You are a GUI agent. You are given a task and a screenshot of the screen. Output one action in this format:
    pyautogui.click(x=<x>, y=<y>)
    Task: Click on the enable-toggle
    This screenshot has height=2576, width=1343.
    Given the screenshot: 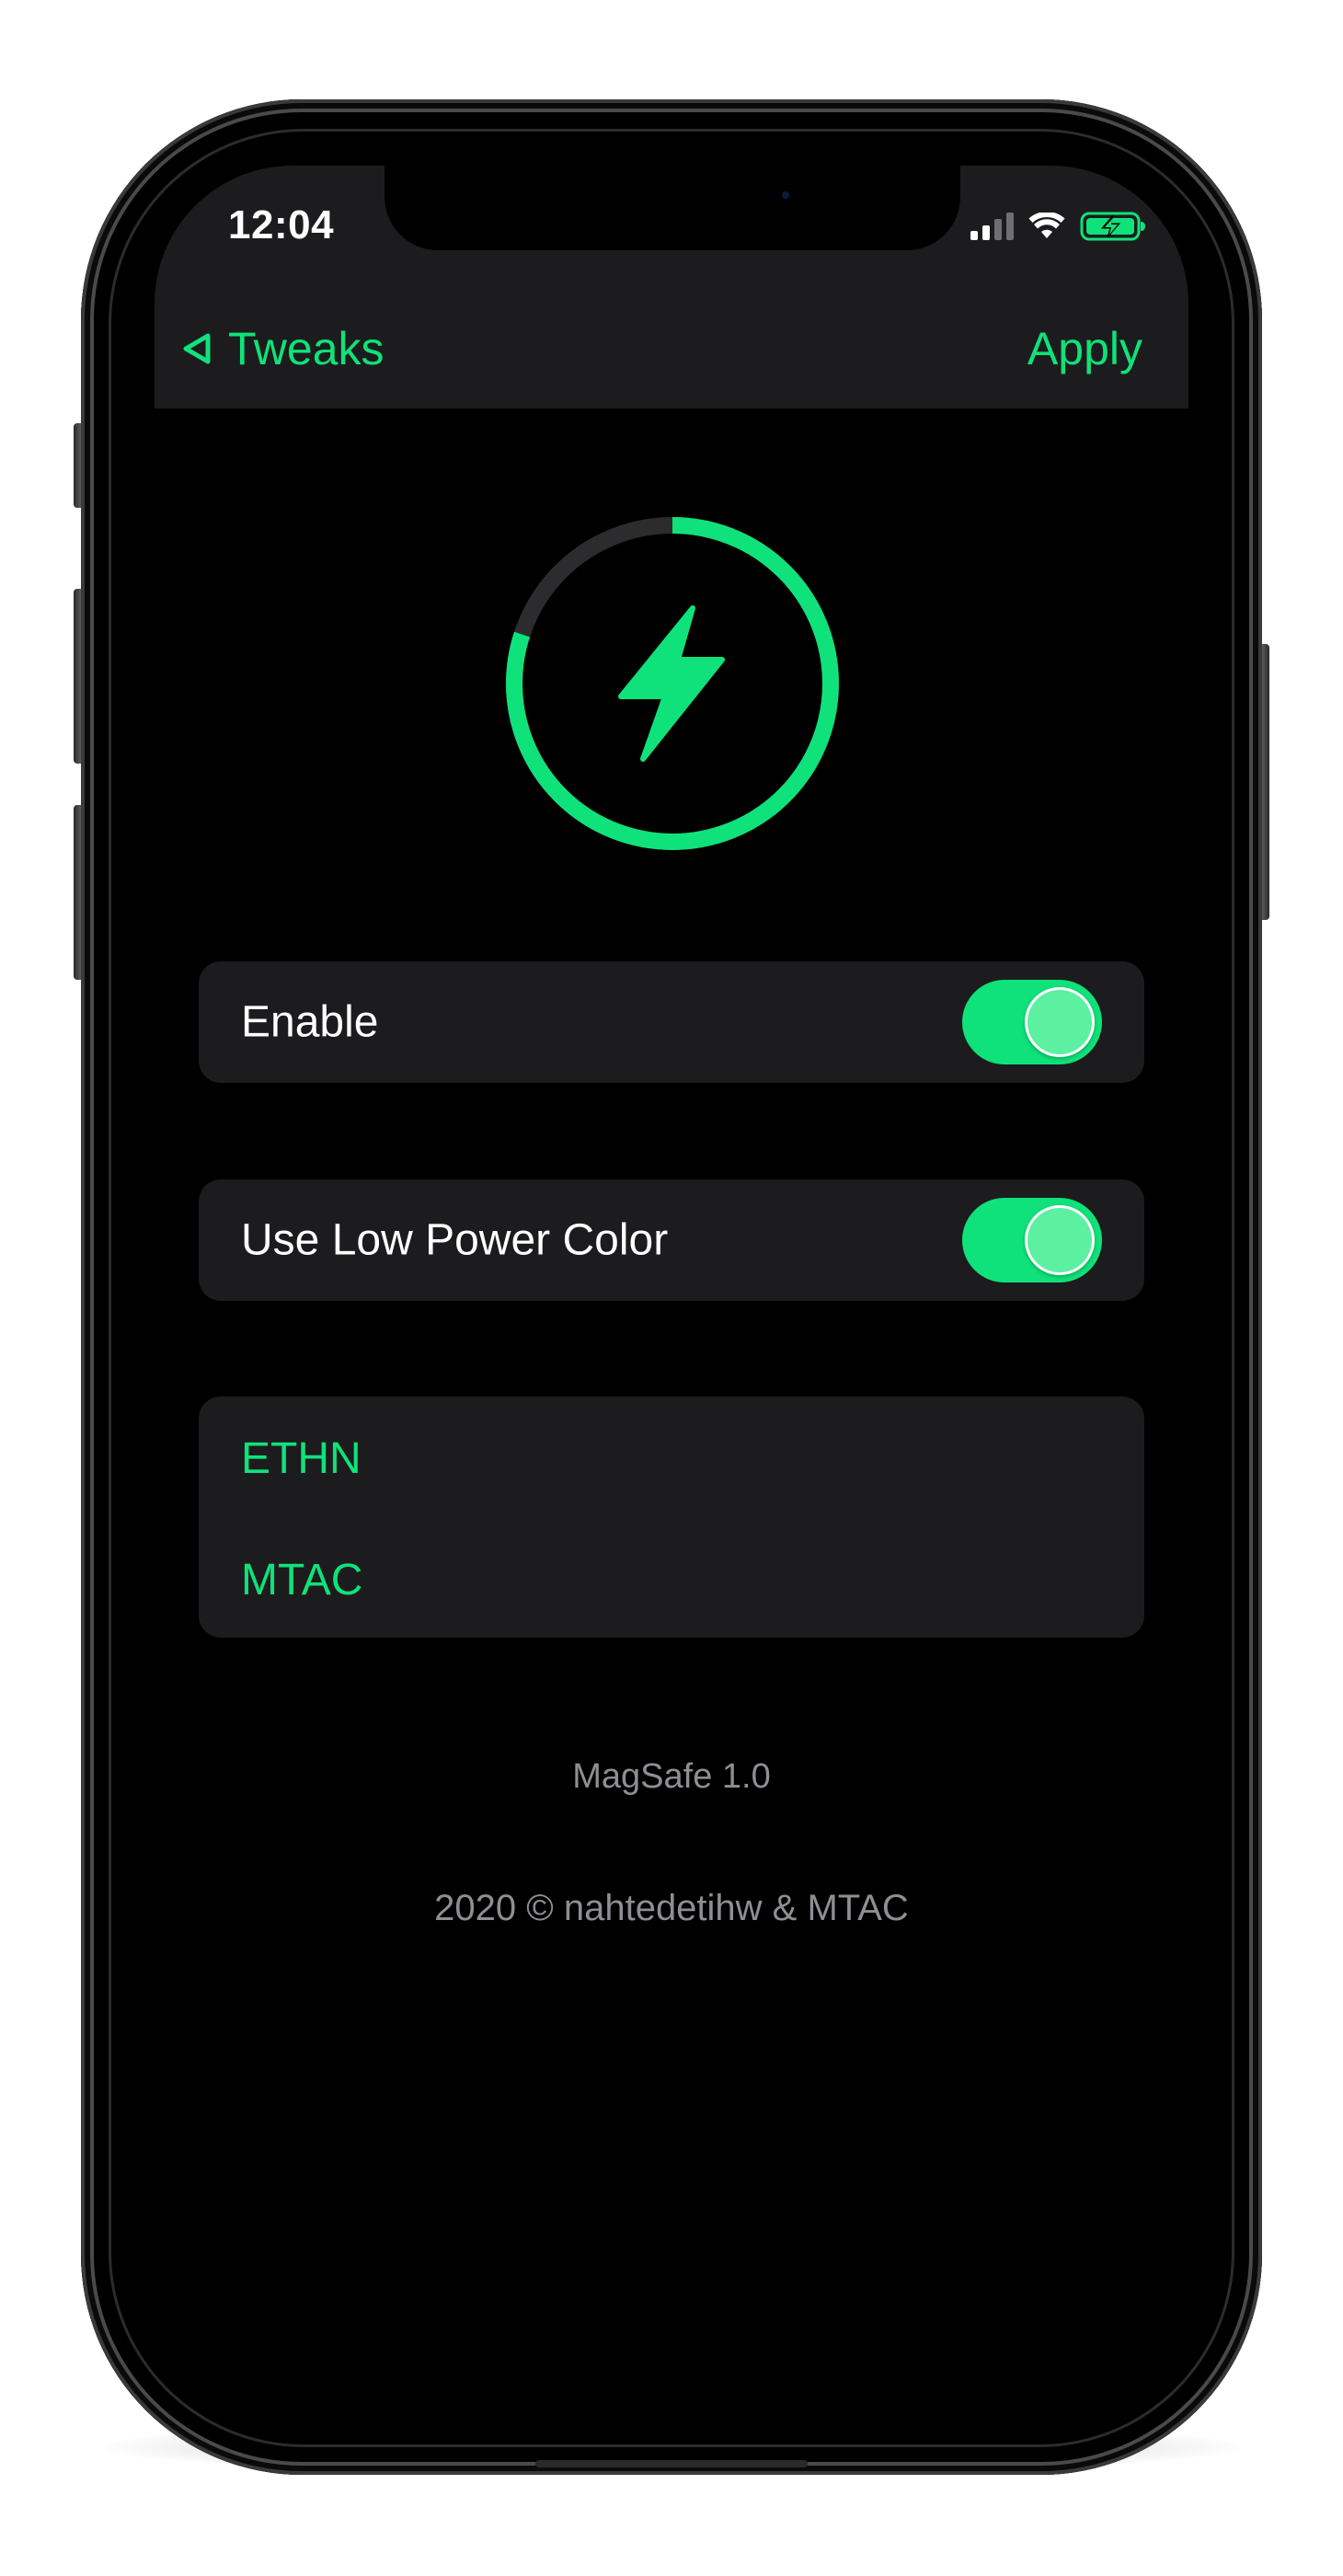 What is the action you would take?
    pyautogui.click(x=1032, y=1022)
    